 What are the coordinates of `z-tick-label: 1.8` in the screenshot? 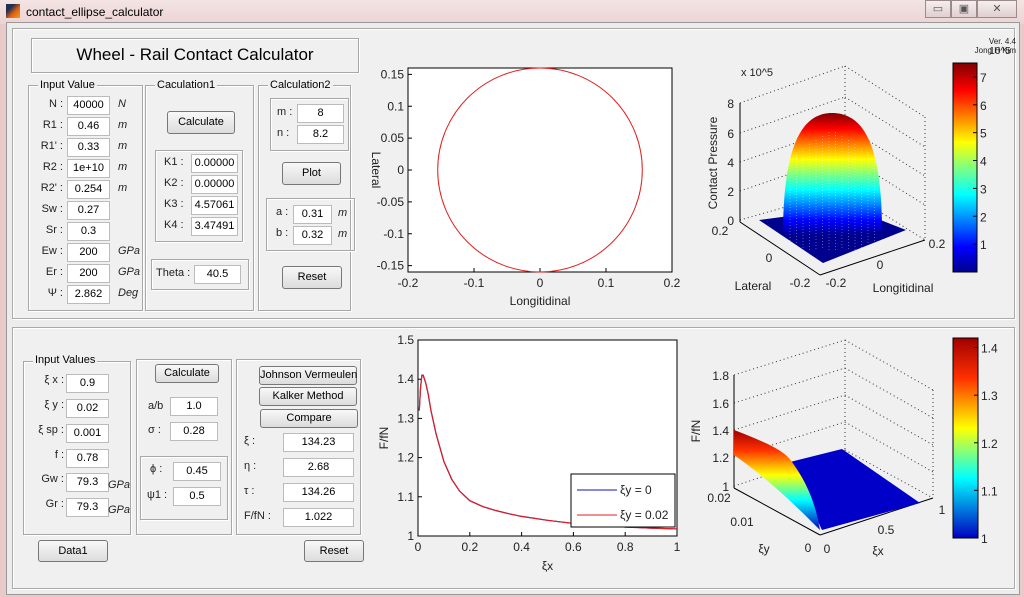 It's located at (720, 376).